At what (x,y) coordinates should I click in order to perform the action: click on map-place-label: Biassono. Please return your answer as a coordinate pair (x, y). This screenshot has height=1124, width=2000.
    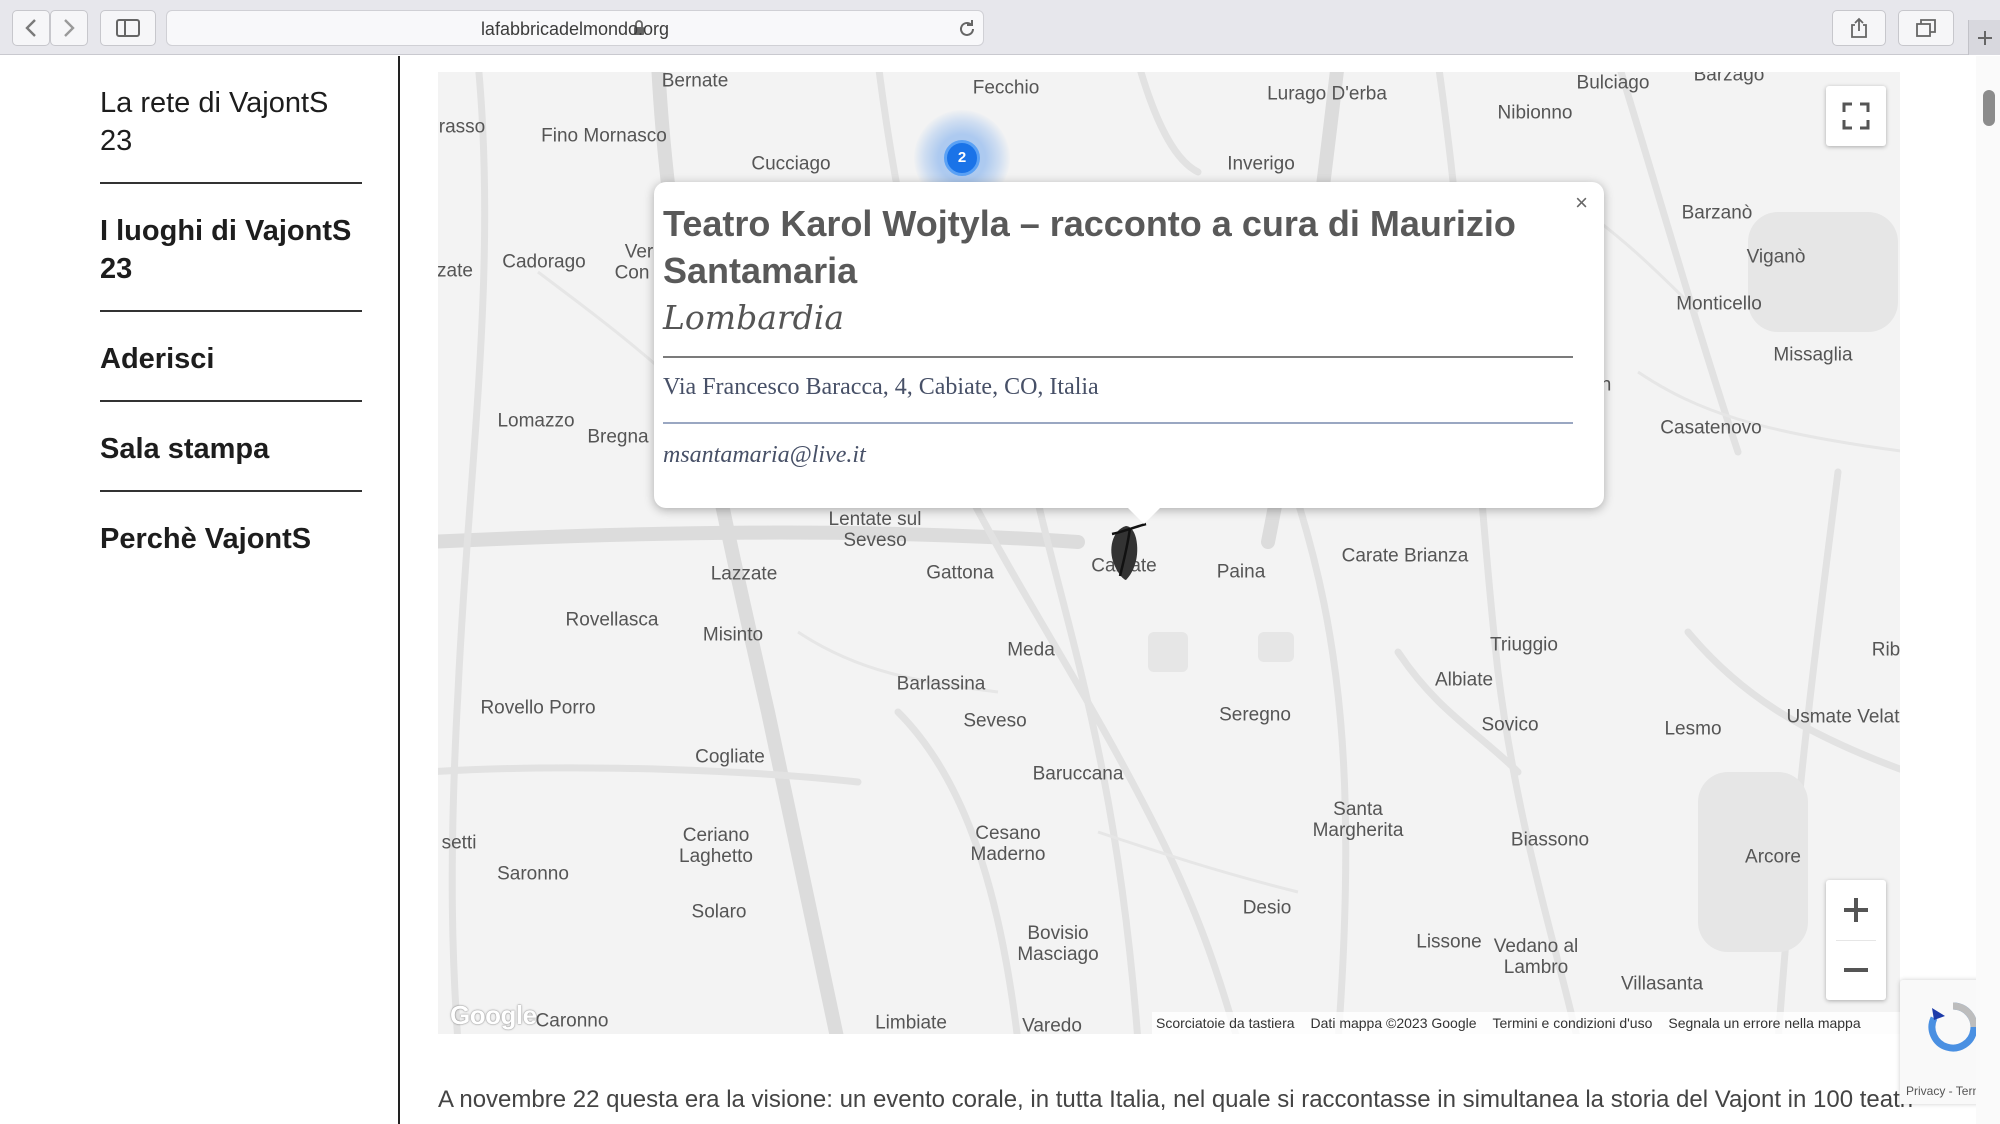
    Looking at the image, I should click on (1550, 840).